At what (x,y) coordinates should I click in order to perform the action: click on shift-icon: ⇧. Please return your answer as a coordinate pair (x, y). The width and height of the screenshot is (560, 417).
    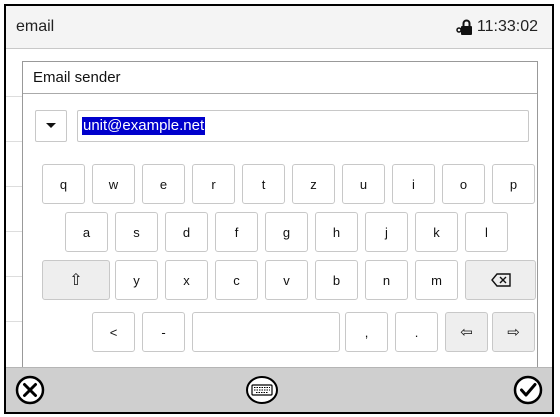
    Looking at the image, I should click on (76, 280).